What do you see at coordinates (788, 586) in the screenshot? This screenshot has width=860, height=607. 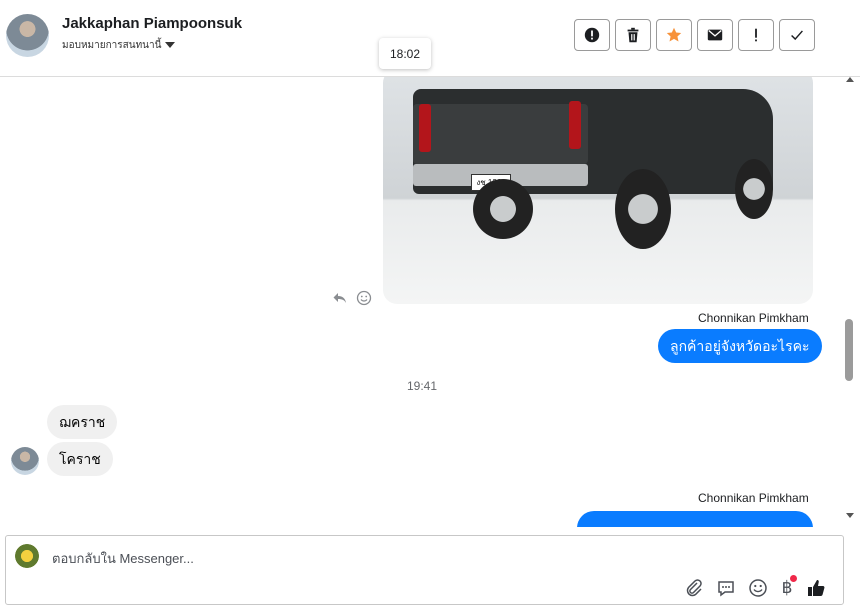 I see `baht-payment-button: ฿` at bounding box center [788, 586].